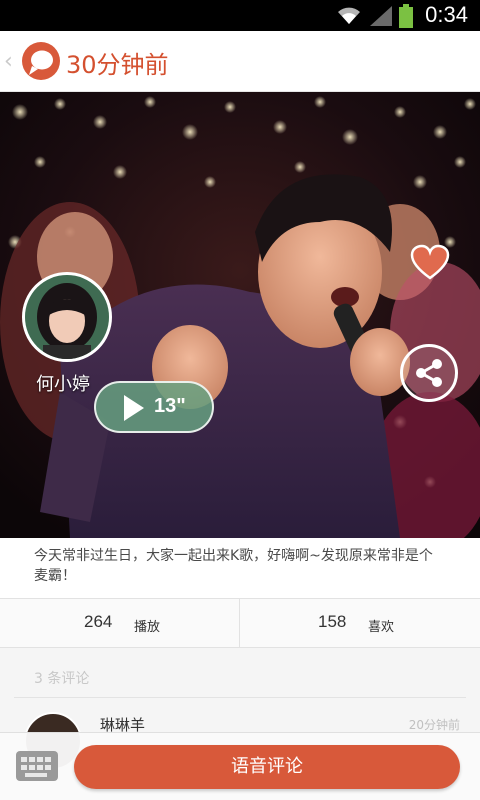 The height and width of the screenshot is (800, 480). I want to click on share-button, so click(429, 373).